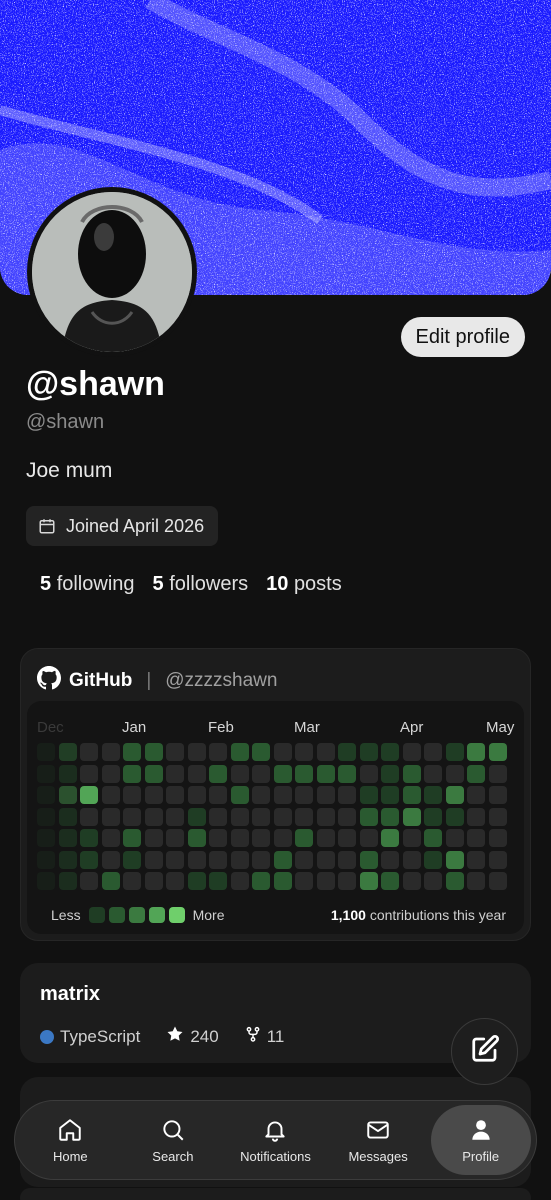  I want to click on bio: Joe mum, so click(69, 470).